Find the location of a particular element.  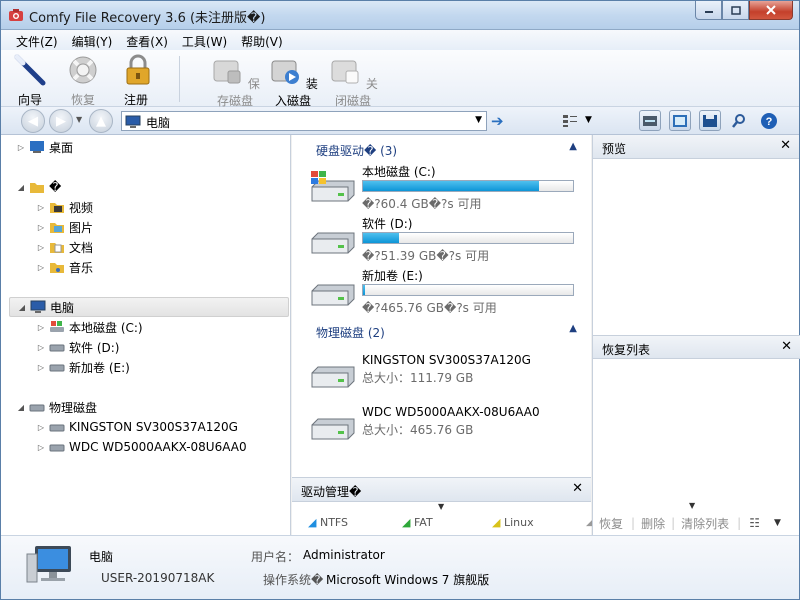

restore-button: 恢复 is located at coordinates (83, 80).